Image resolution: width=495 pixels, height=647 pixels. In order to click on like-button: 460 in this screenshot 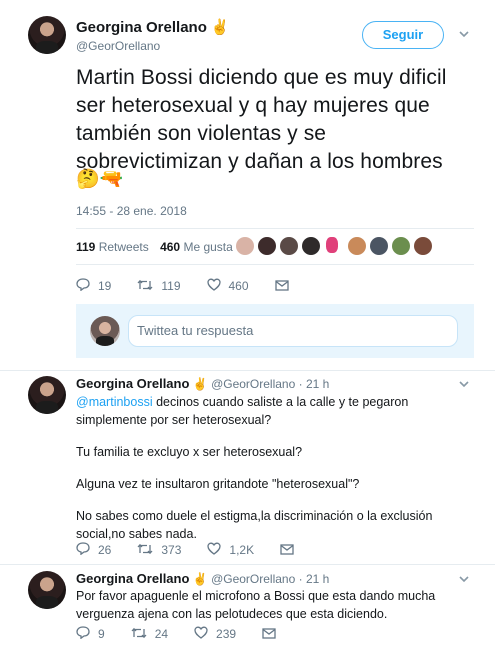, I will do `click(227, 286)`.